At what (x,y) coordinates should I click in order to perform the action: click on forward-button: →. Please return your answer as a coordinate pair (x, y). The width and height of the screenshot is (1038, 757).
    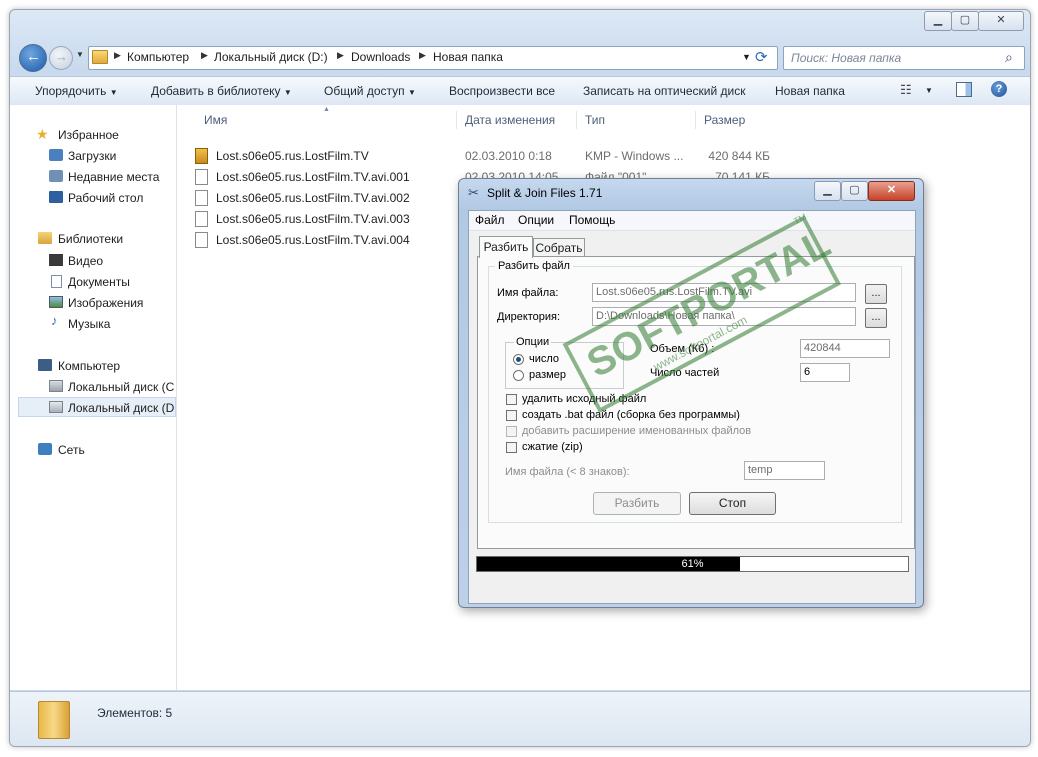
    Looking at the image, I should click on (61, 58).